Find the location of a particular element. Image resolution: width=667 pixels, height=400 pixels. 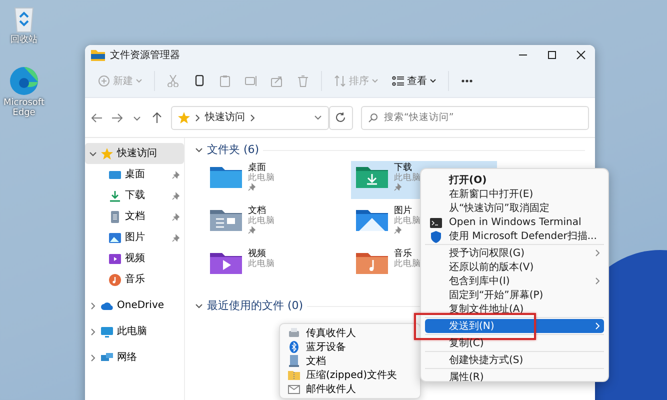

folder-name: 下载 is located at coordinates (403, 168).